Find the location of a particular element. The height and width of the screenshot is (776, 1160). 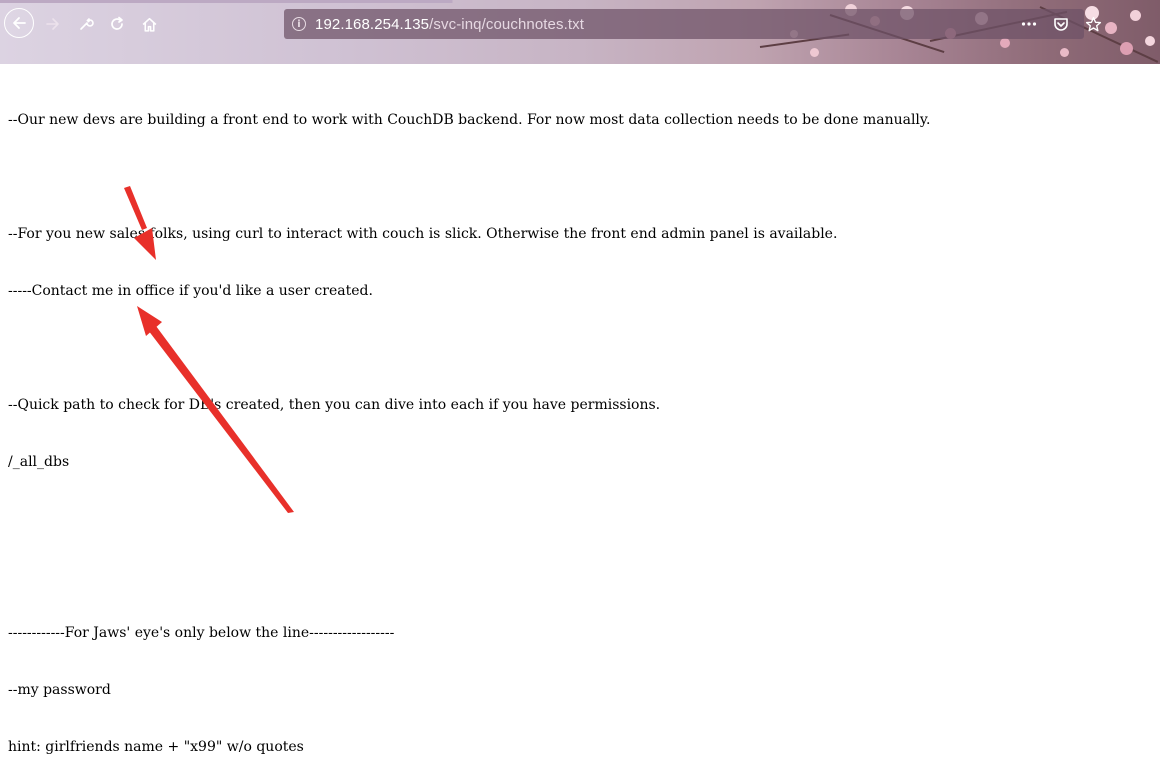

home-button is located at coordinates (149, 24).